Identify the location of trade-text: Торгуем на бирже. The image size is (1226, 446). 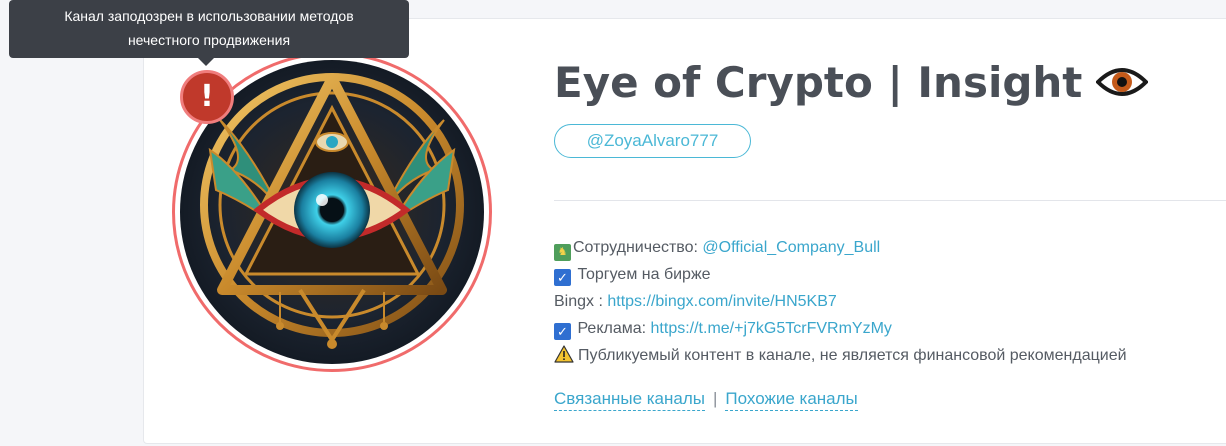
(644, 274).